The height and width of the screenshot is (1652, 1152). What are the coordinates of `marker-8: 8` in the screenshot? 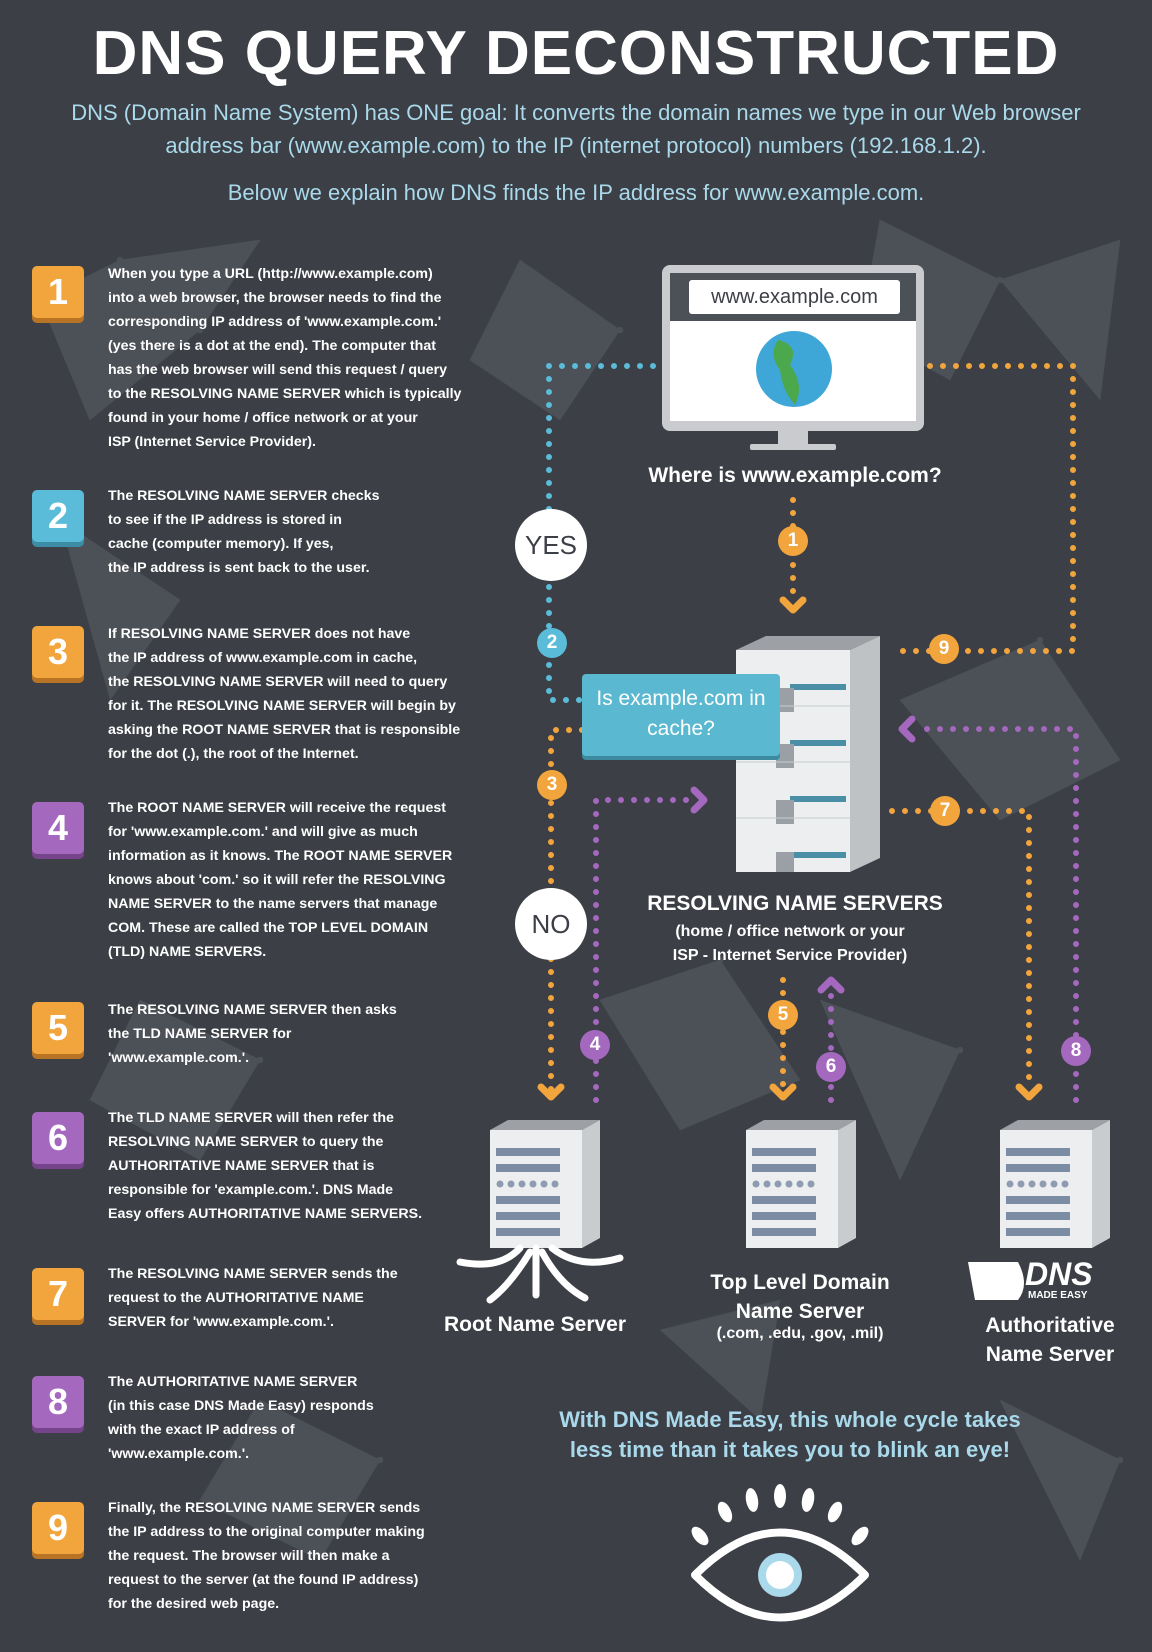 It's located at (1076, 1051).